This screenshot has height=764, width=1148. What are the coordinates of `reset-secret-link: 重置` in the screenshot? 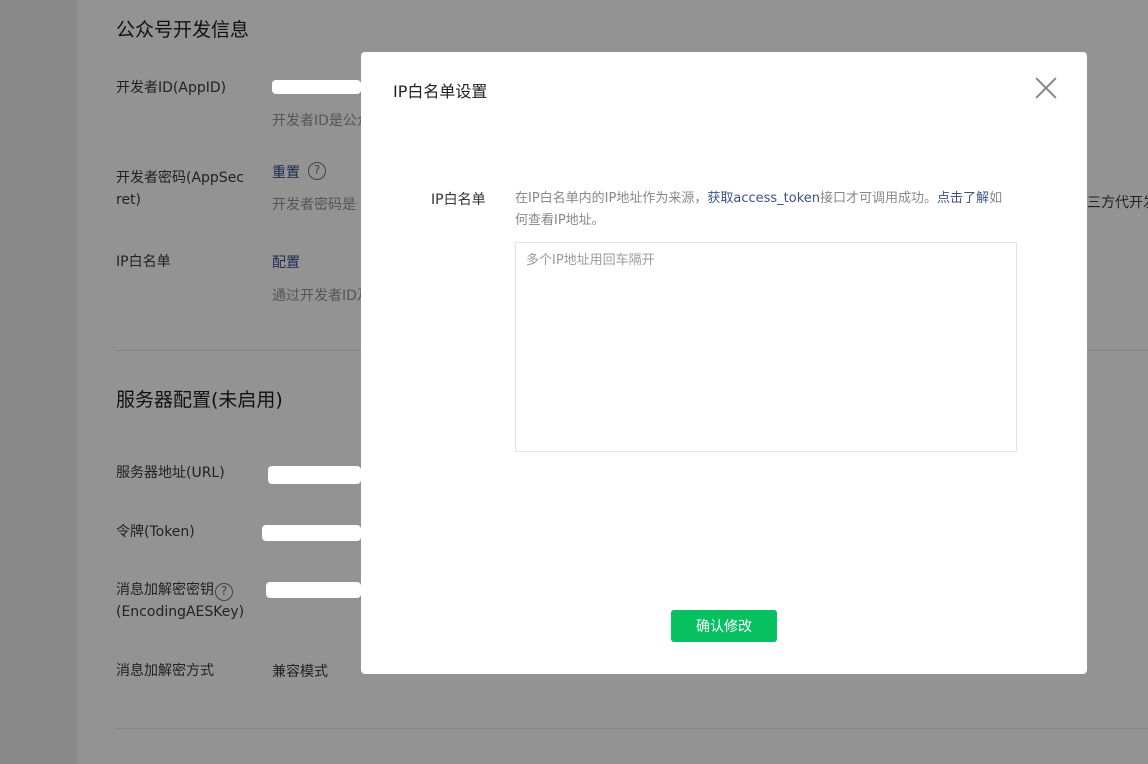 It's located at (286, 172).